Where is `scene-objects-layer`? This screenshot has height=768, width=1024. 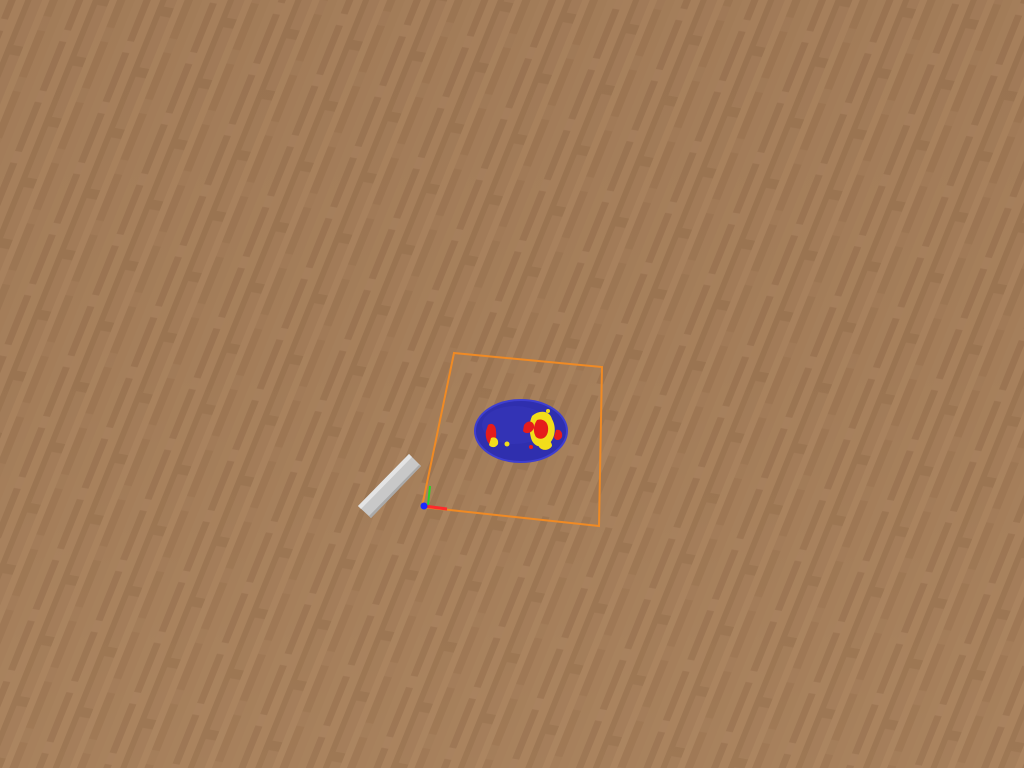 scene-objects-layer is located at coordinates (481, 439).